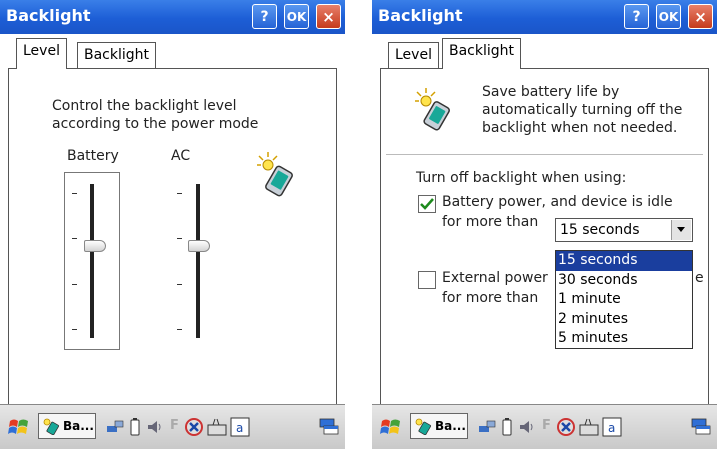  I want to click on external-option-label-line2: for more than, so click(490, 298).